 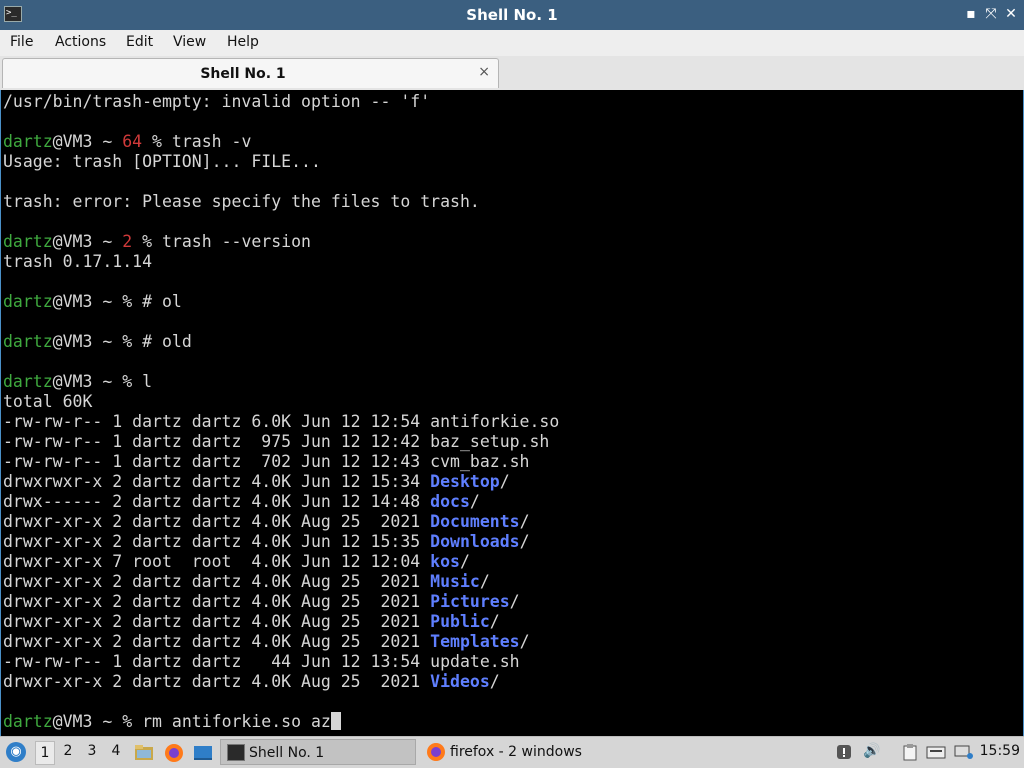 What do you see at coordinates (174, 753) in the screenshot?
I see `firefox-launcher-icon` at bounding box center [174, 753].